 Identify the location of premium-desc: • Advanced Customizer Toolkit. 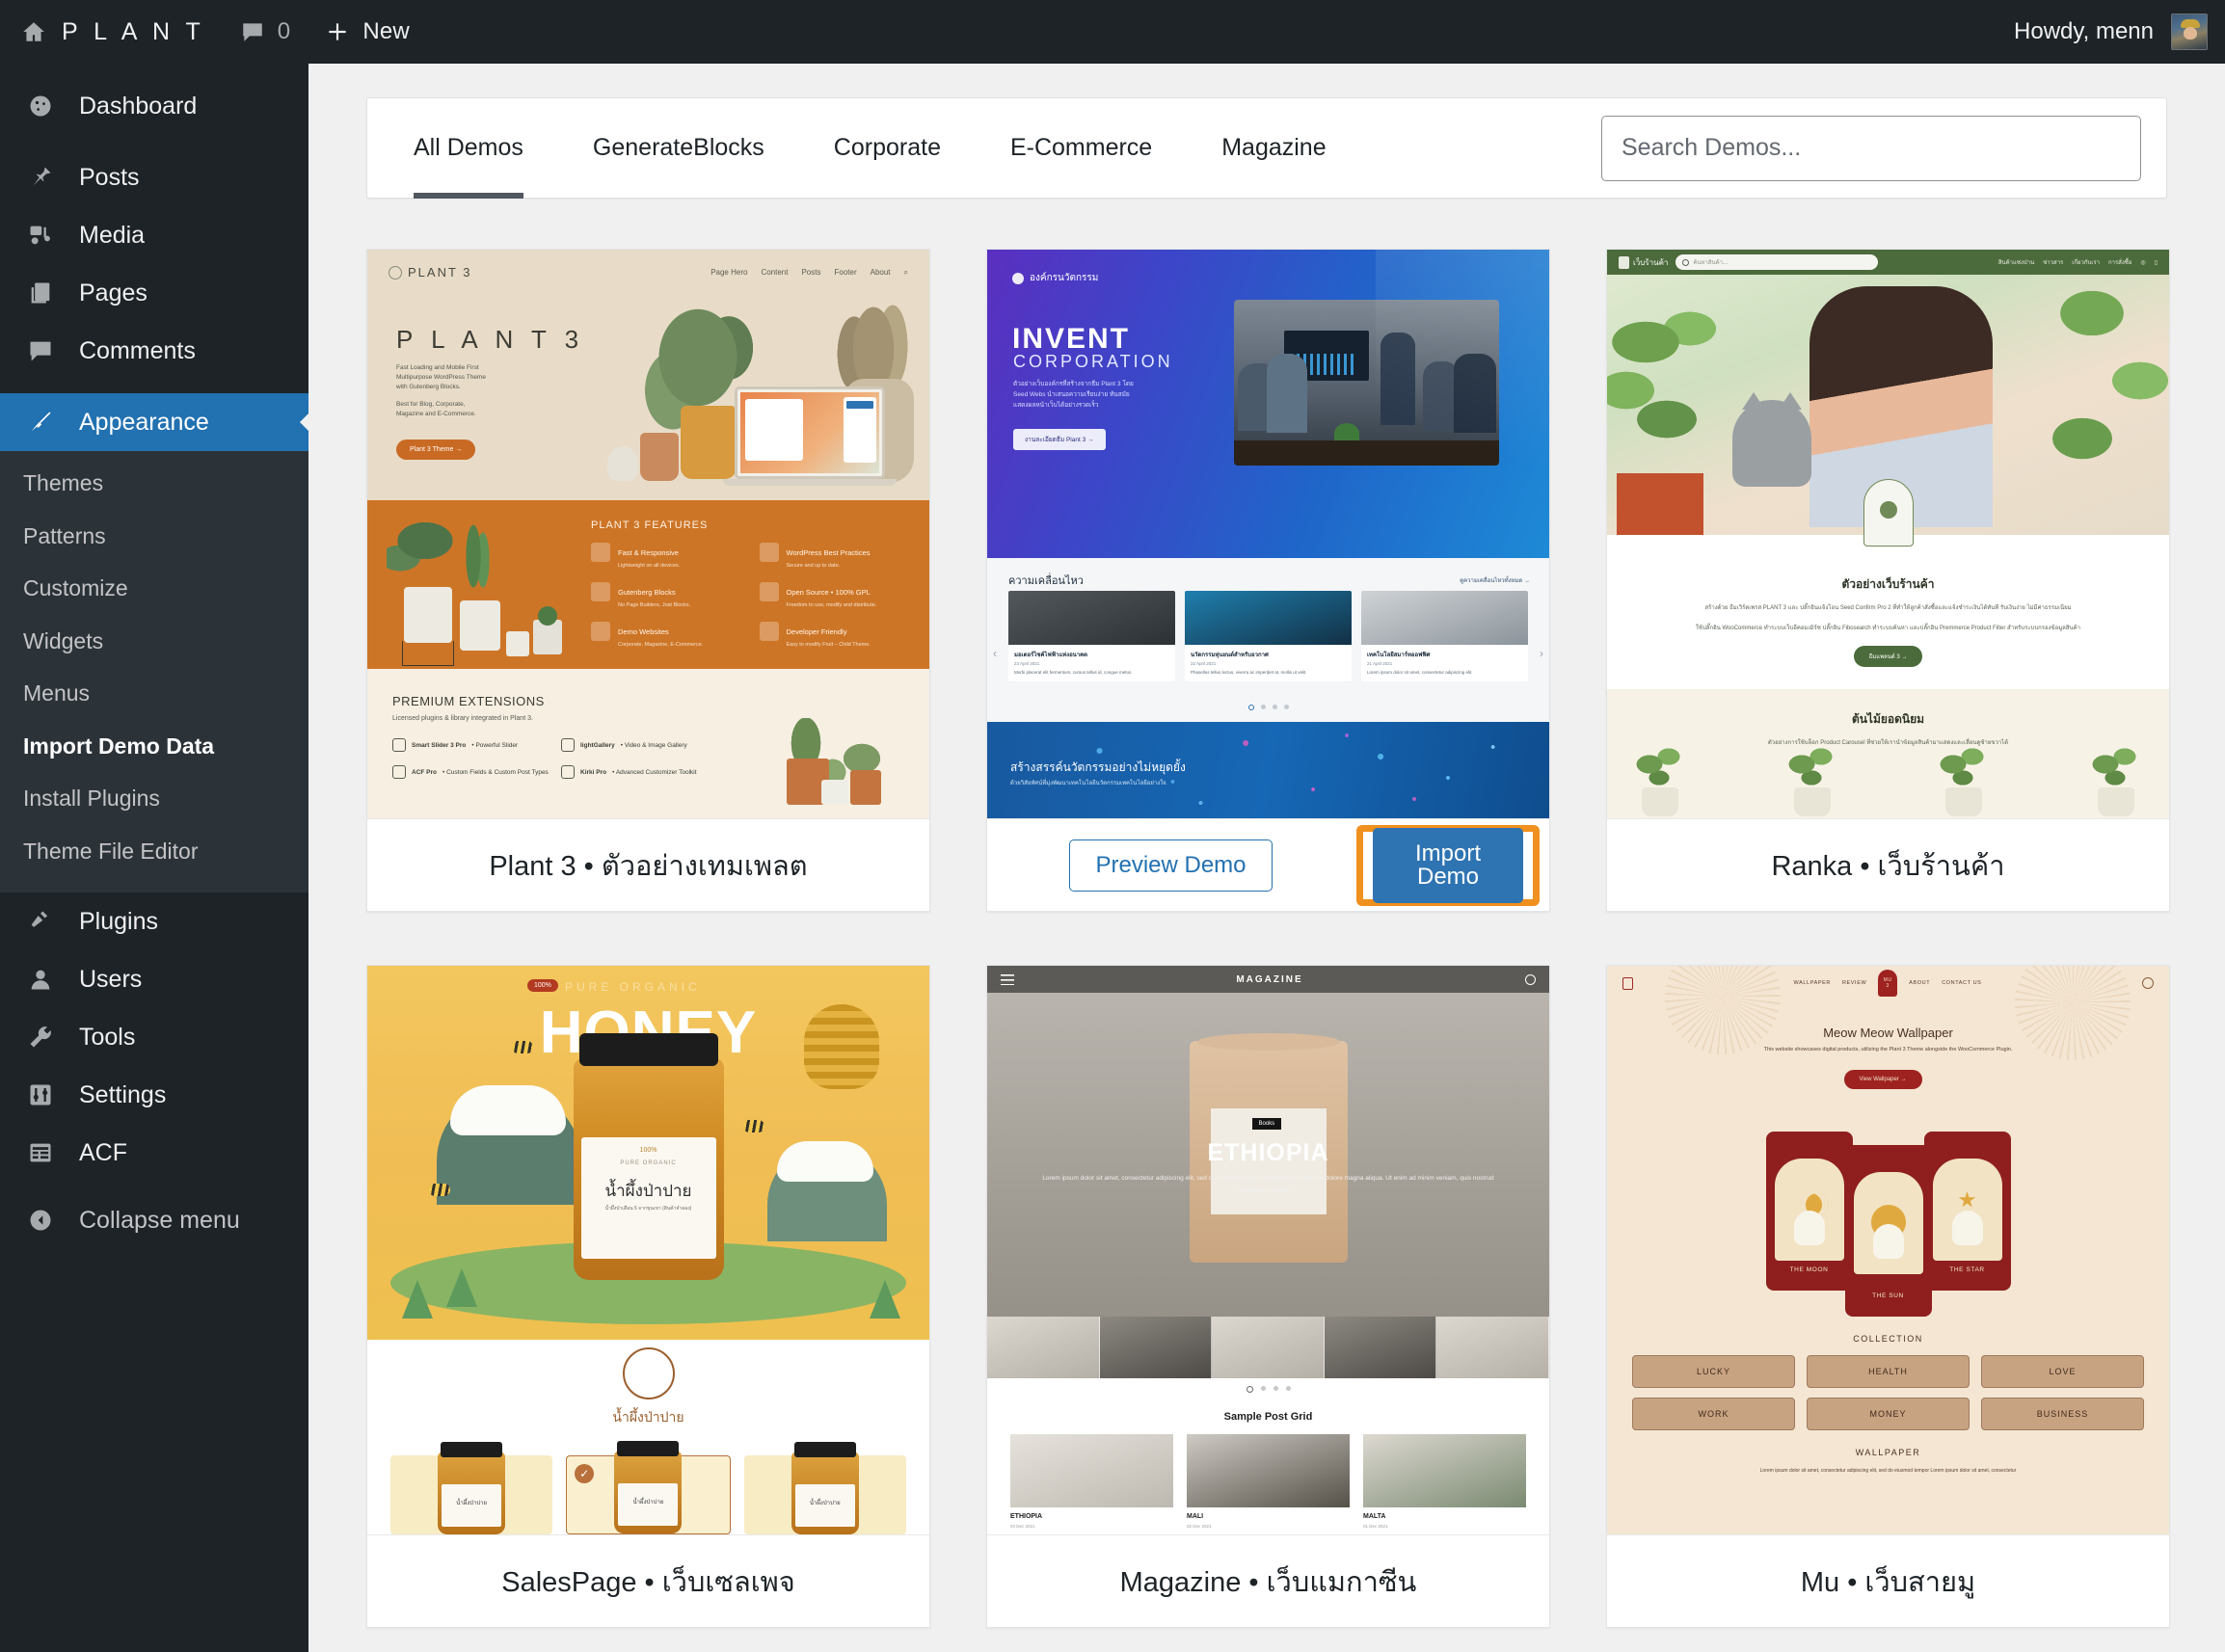
(654, 772).